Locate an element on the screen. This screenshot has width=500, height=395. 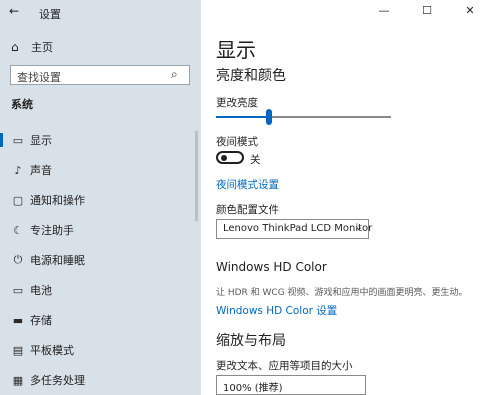
speaker-icon: ♪ is located at coordinates (18, 170).